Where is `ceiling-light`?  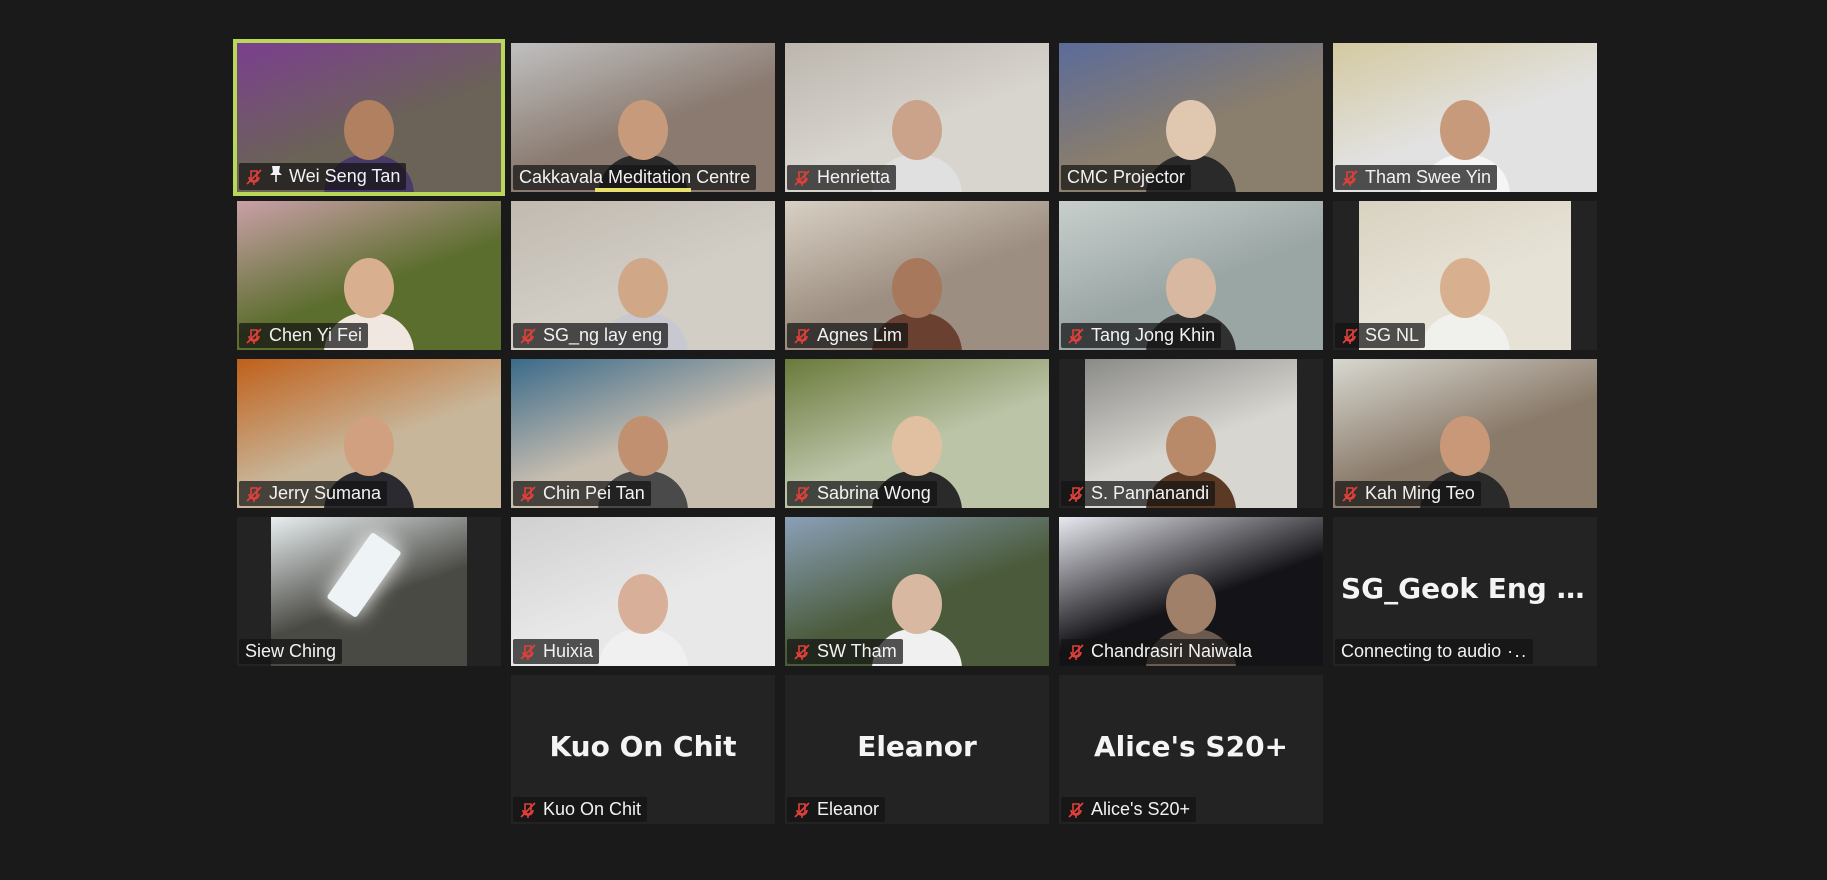
ceiling-light is located at coordinates (363, 575).